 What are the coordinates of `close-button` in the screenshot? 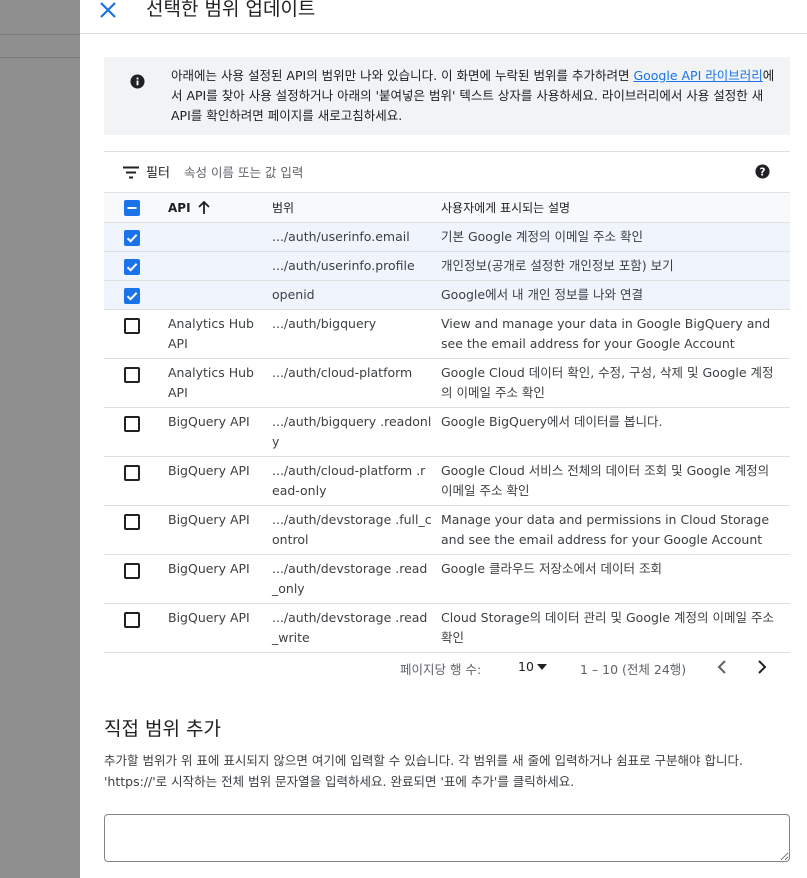 It's located at (108, 12).